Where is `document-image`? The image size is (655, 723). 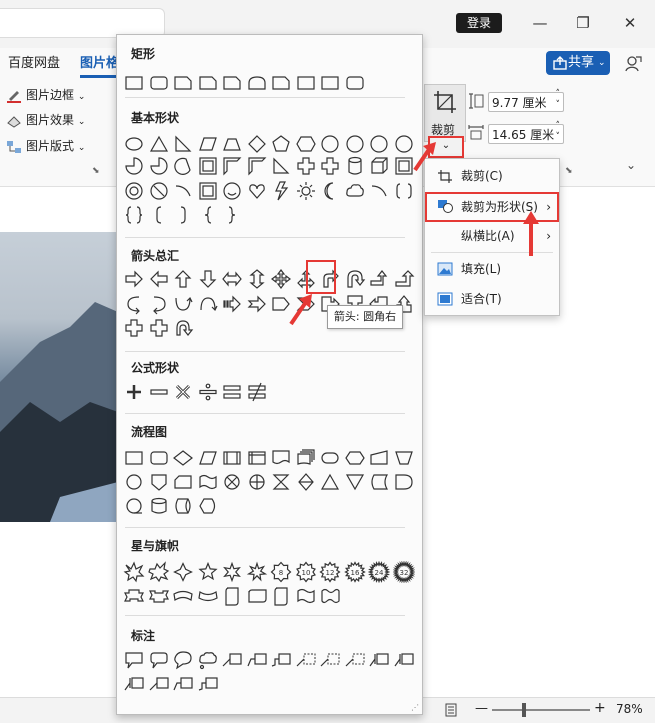 document-image is located at coordinates (59, 377).